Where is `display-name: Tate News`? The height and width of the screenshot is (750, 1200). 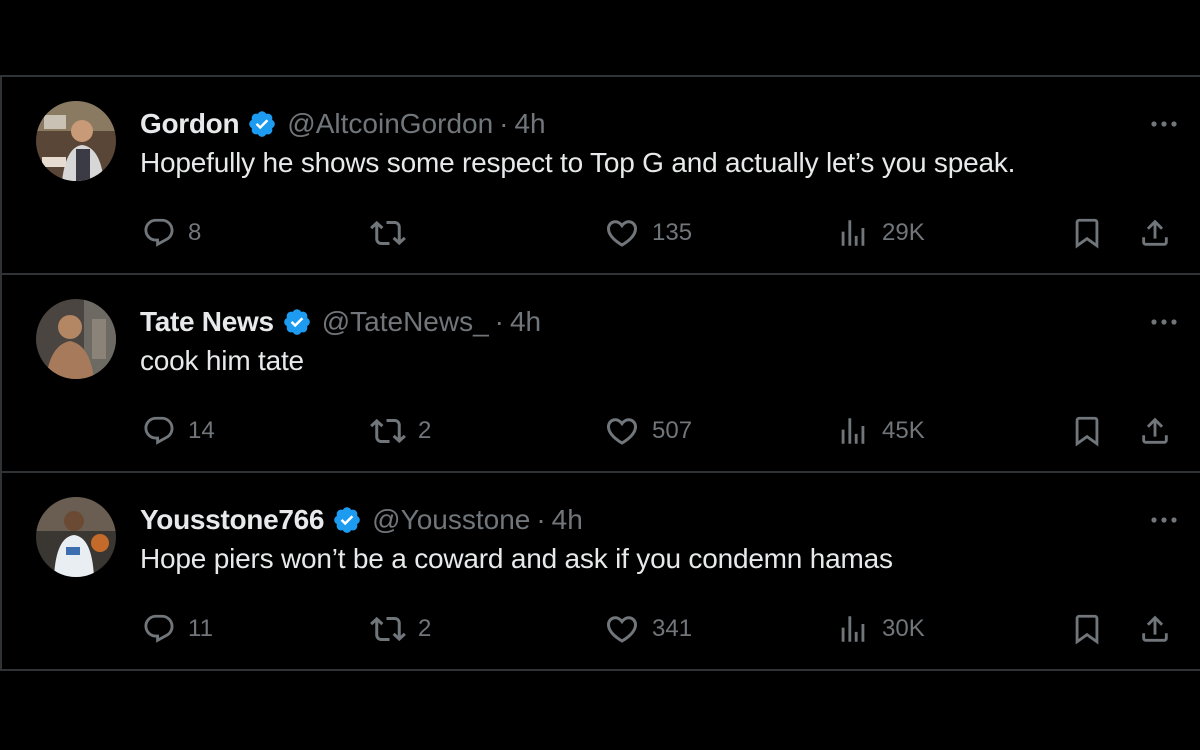 display-name: Tate News is located at coordinates (207, 322).